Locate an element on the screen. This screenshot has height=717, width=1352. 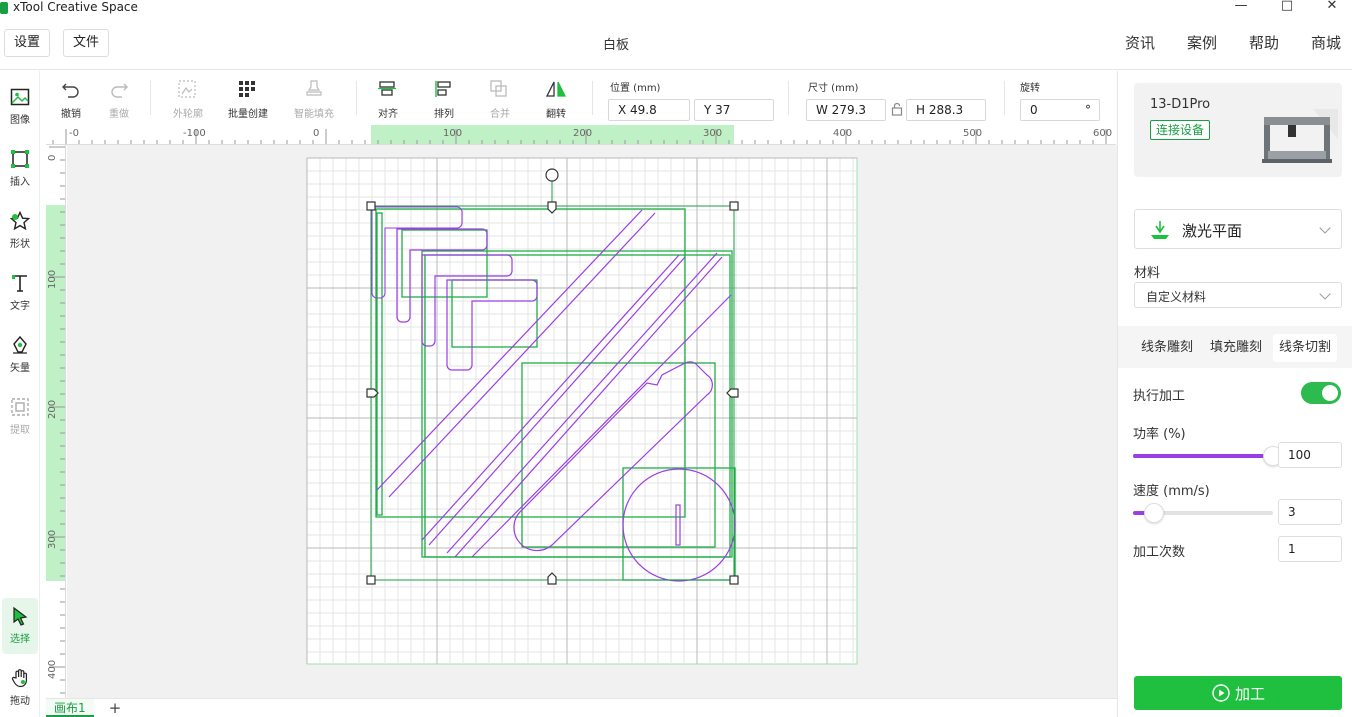
laser-machine-icon is located at coordinates (1300, 136).